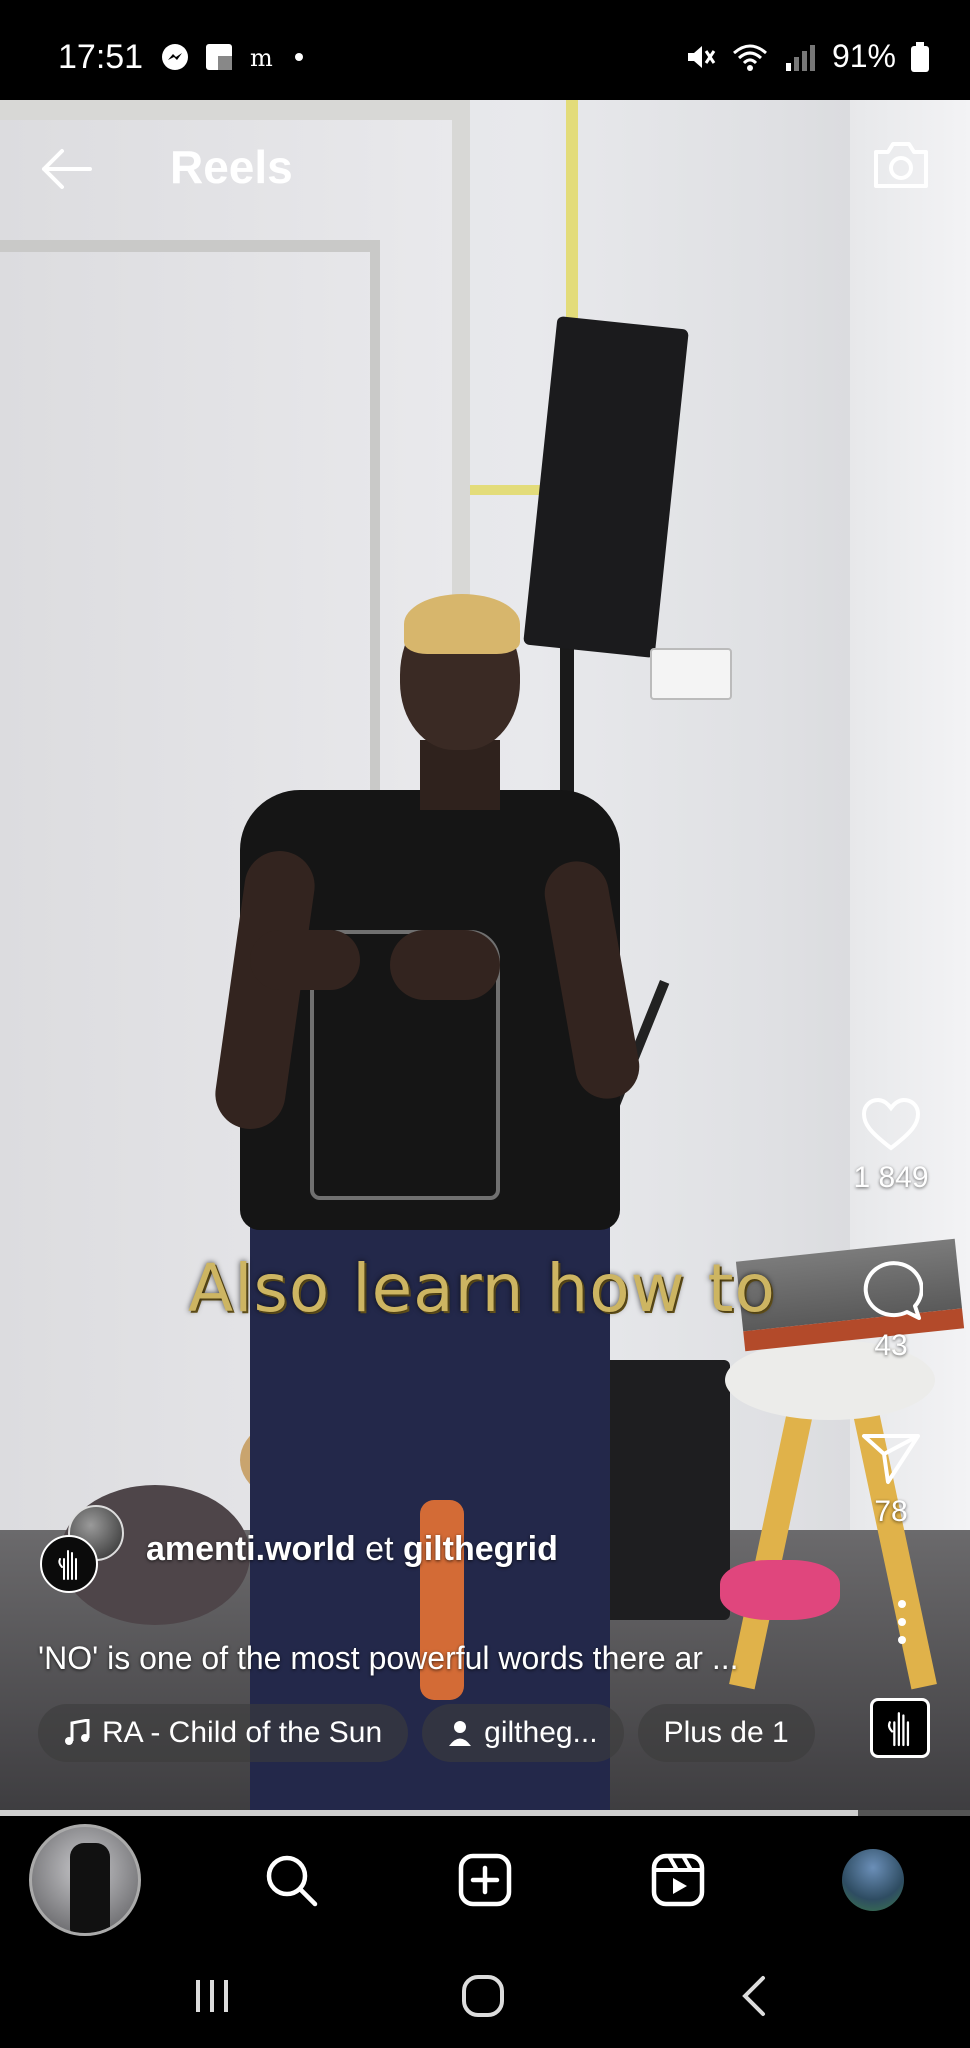  What do you see at coordinates (891, 1511) in the screenshot?
I see `share-count: 78` at bounding box center [891, 1511].